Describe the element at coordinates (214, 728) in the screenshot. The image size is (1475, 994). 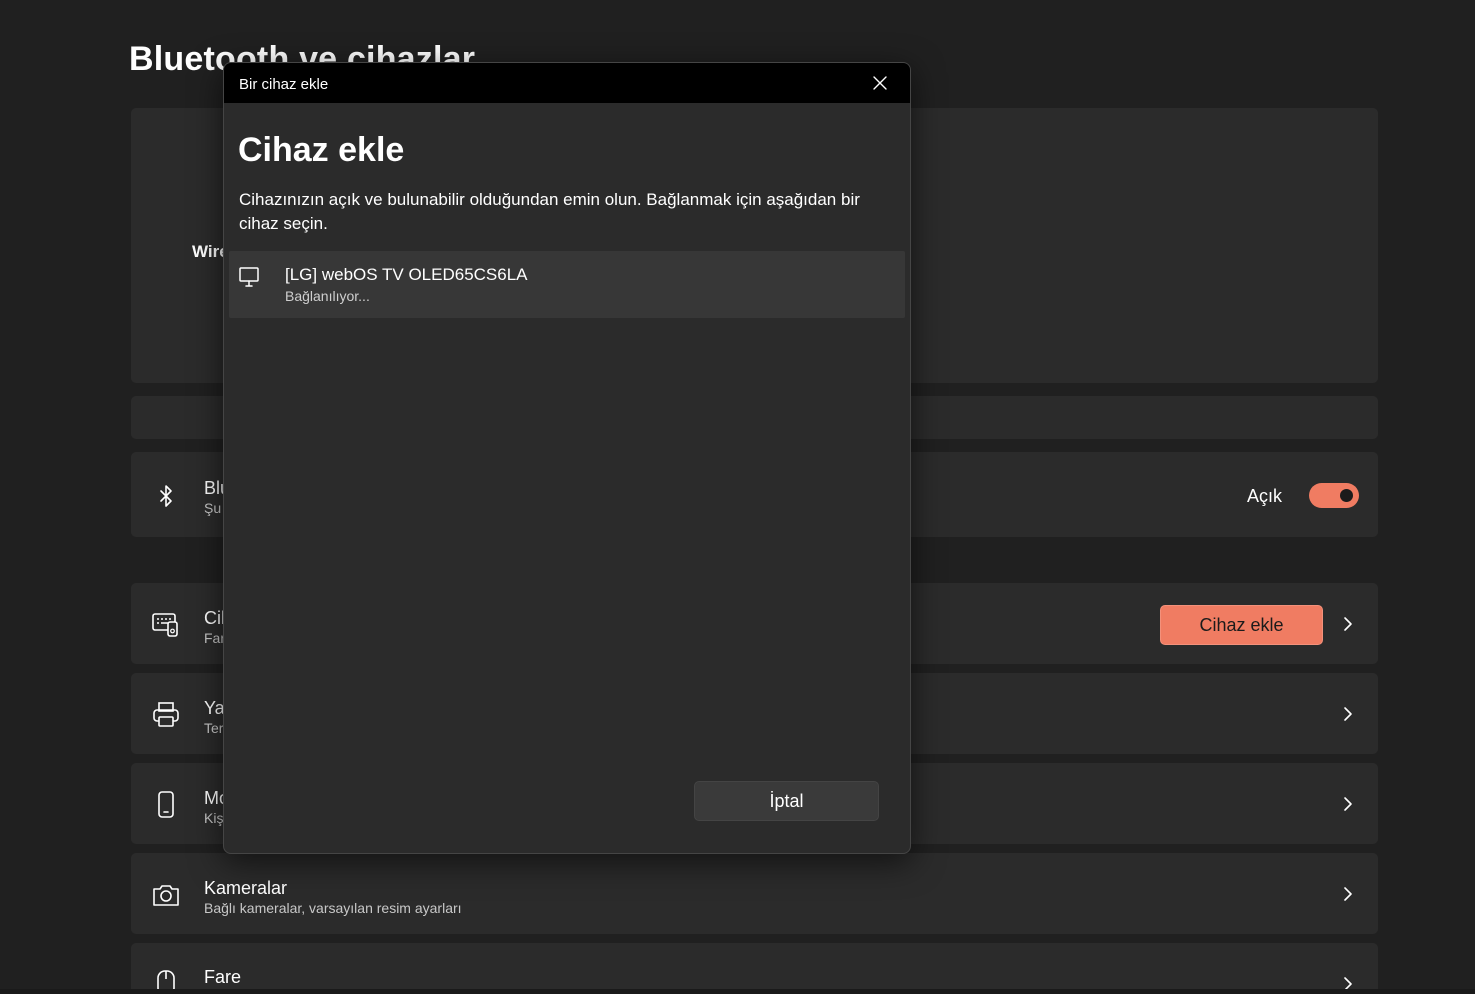
I see `printers-row-subtitle: Ter` at that location.